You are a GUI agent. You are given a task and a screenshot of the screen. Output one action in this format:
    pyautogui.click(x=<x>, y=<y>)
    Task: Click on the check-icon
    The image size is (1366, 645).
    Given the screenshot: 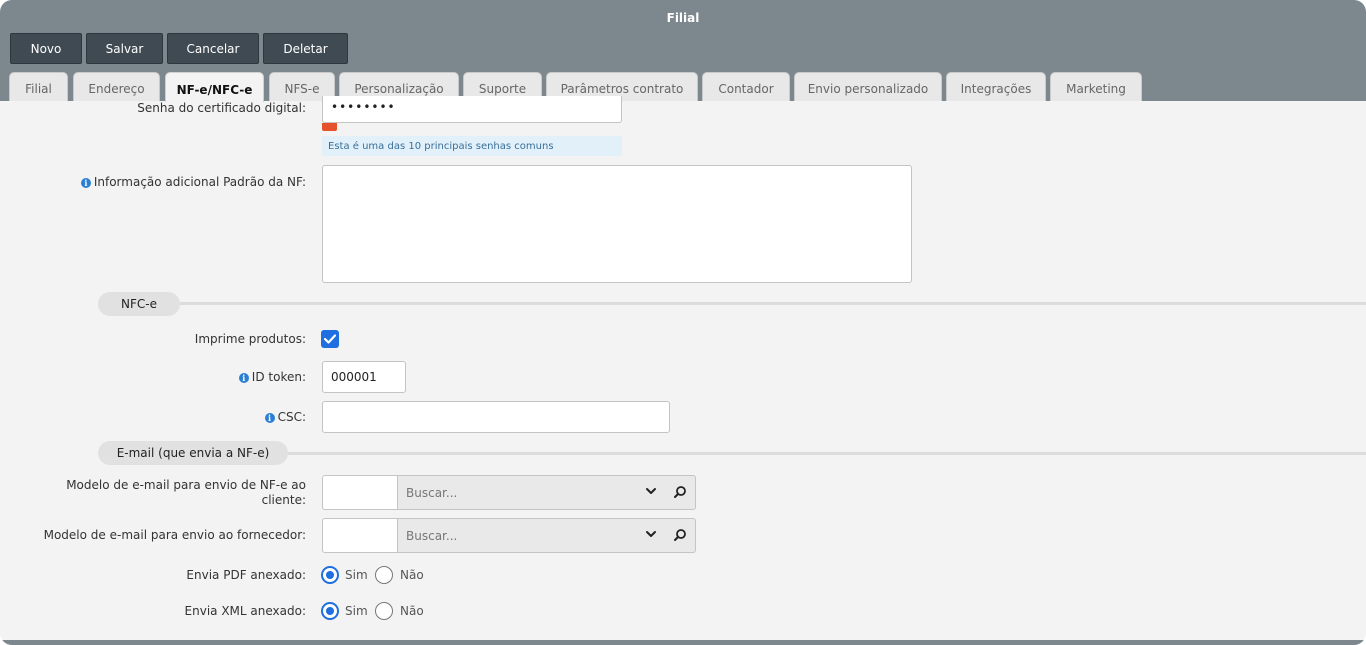 What is the action you would take?
    pyautogui.click(x=330, y=339)
    